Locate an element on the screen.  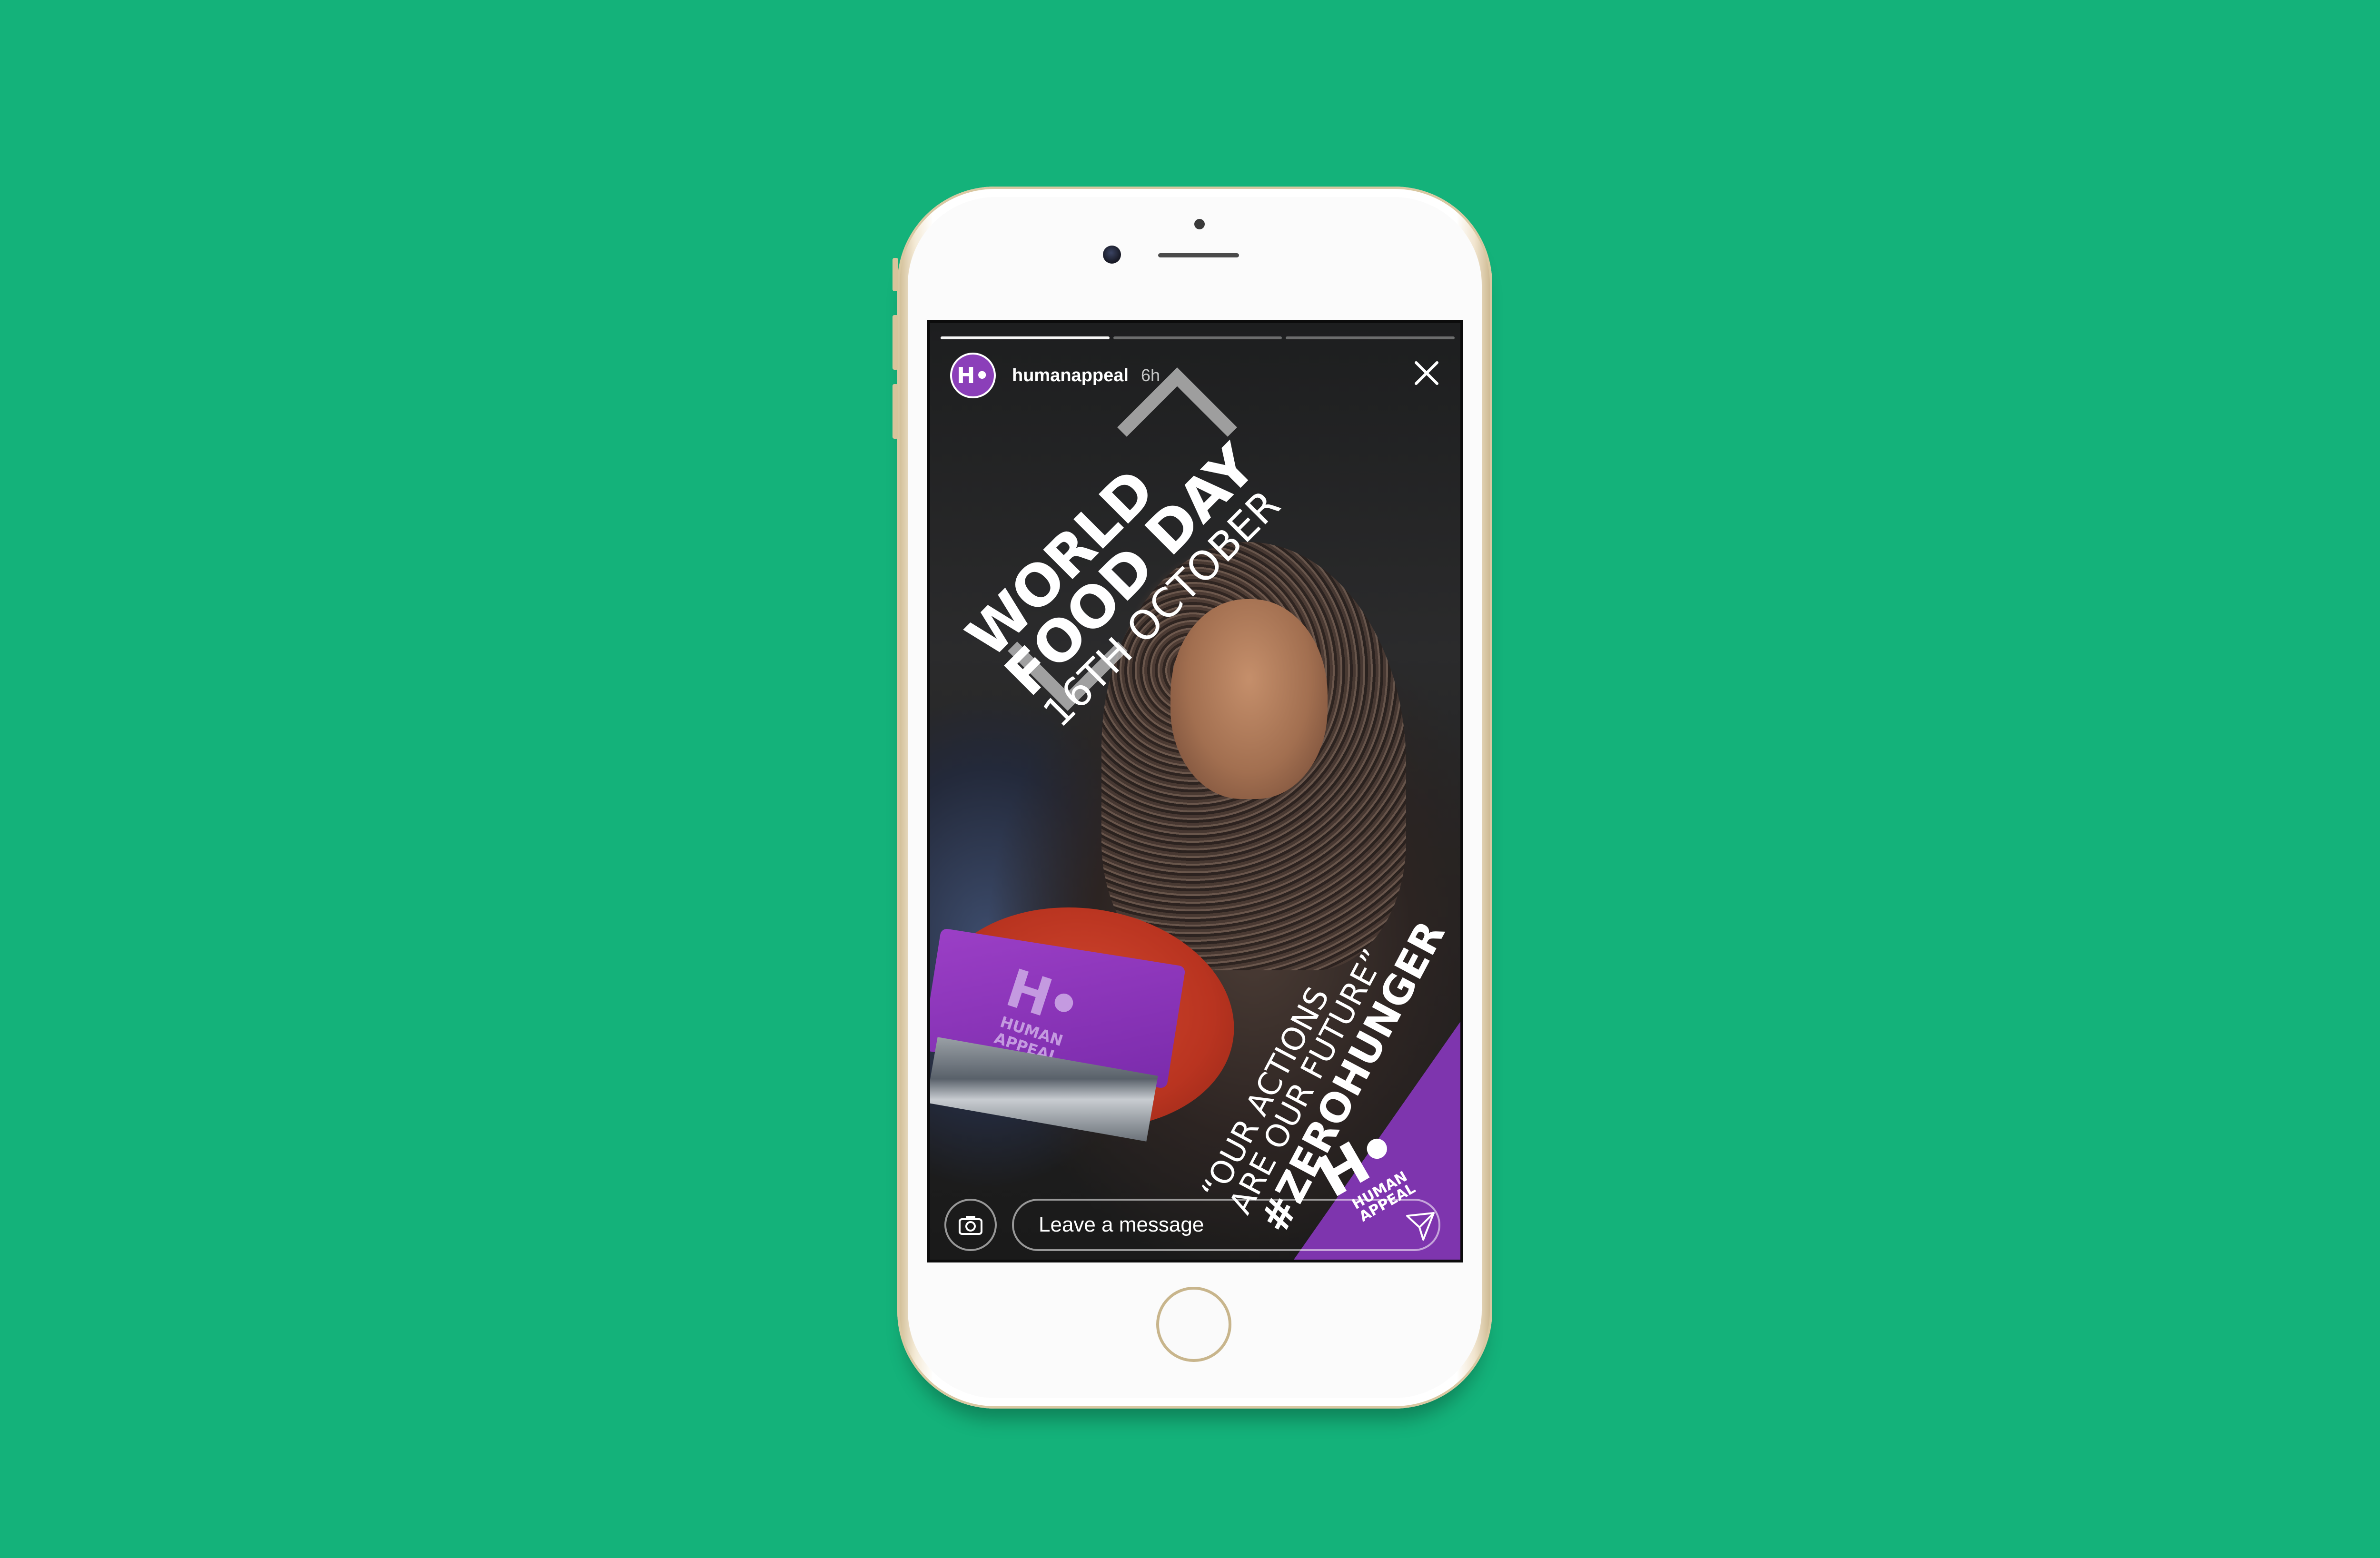
avatar: H• is located at coordinates (973, 376).